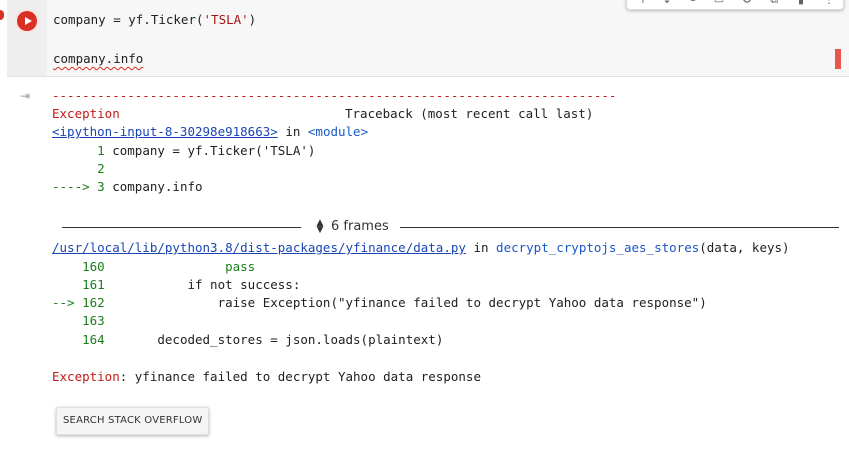 The height and width of the screenshot is (449, 849). I want to click on frames-divider-left, so click(181, 227).